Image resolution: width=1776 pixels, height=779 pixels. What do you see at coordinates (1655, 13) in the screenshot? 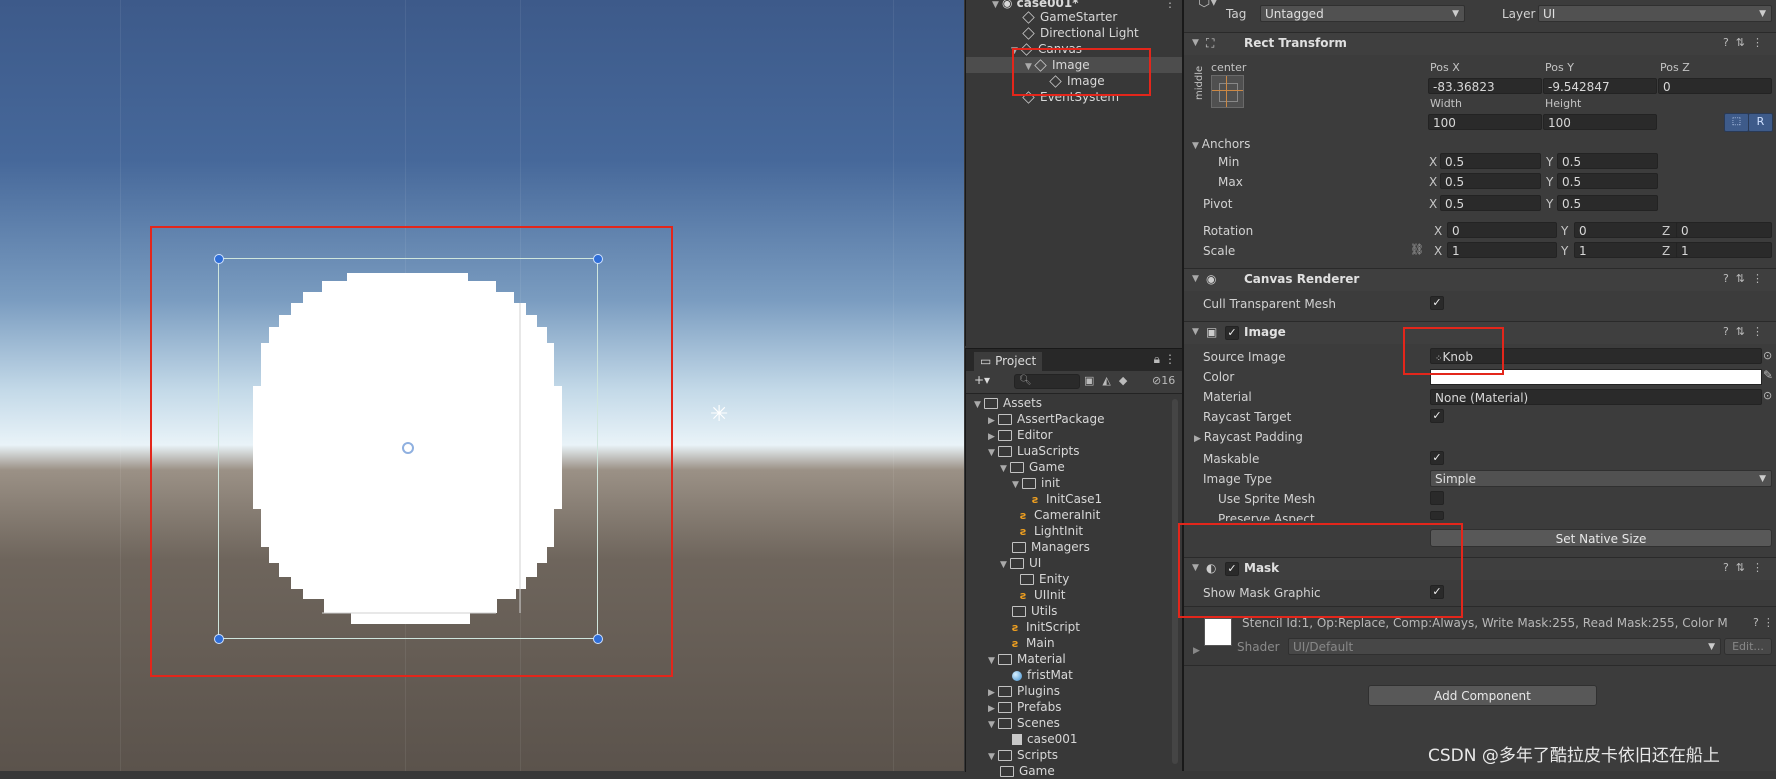
I see `layer-dropdown: UI ▼` at bounding box center [1655, 13].